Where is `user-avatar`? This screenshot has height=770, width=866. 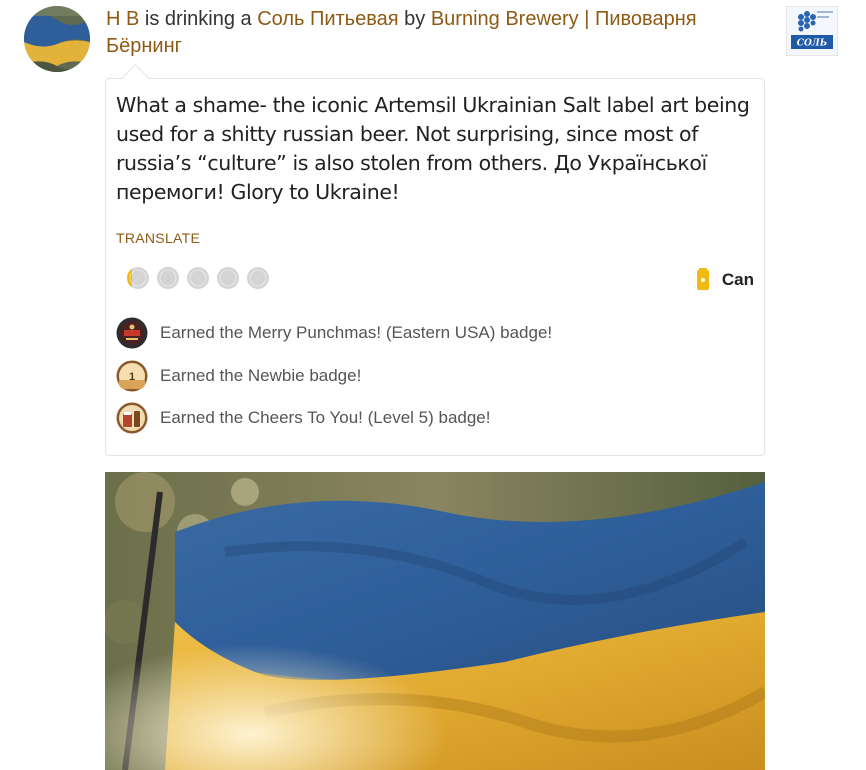 user-avatar is located at coordinates (57, 39).